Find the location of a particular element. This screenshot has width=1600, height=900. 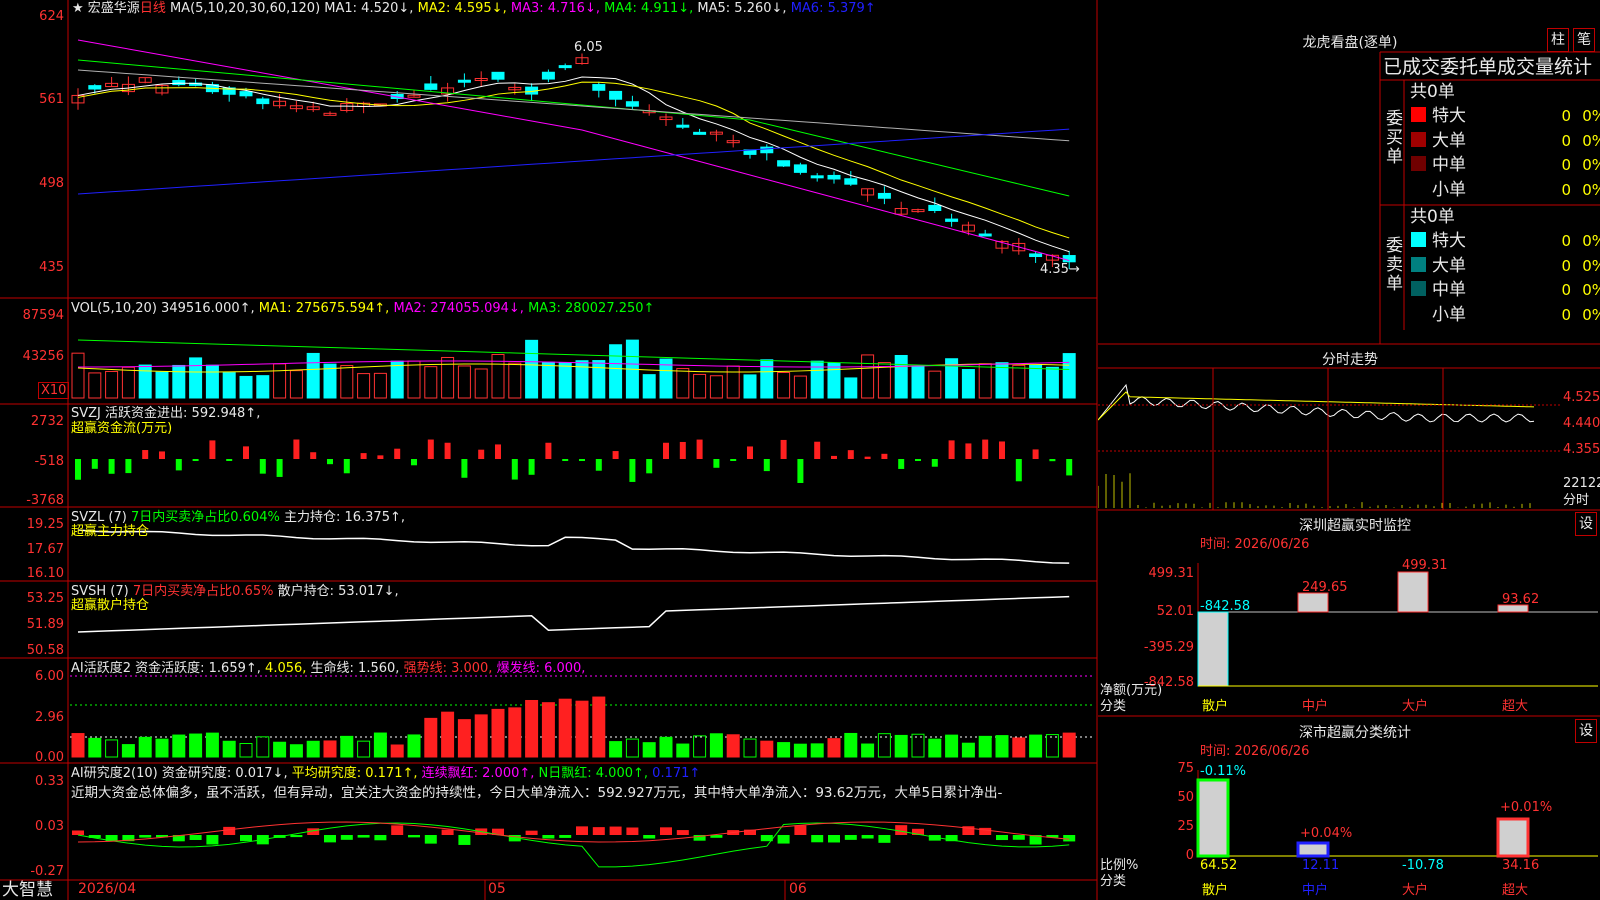

sz-monitor-xlabel: 分类 is located at coordinates (1113, 706).